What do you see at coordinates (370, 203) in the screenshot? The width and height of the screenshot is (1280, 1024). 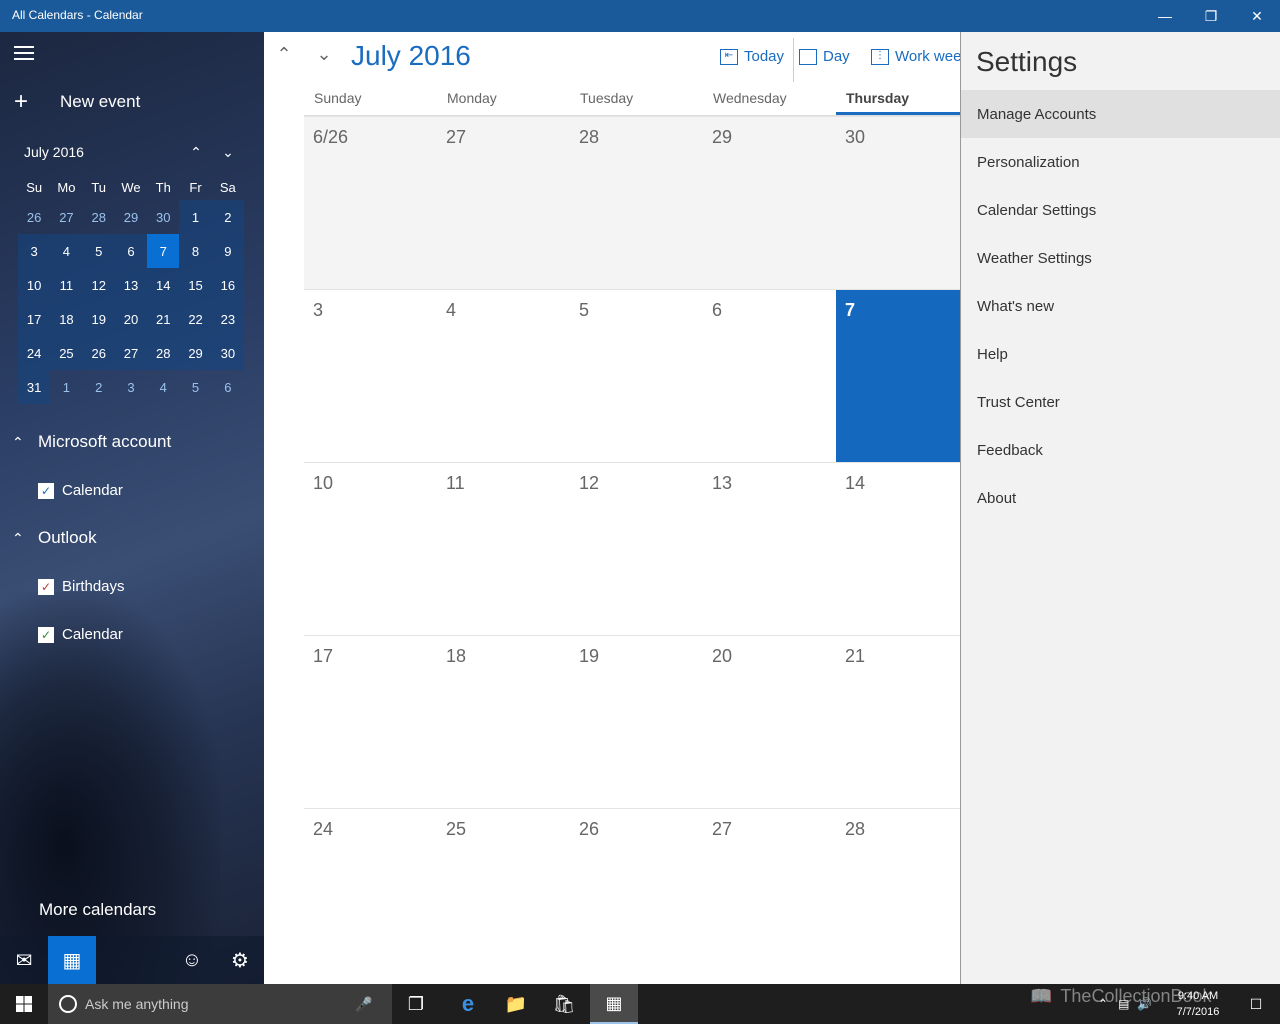 I see `day-cell: 6/26` at bounding box center [370, 203].